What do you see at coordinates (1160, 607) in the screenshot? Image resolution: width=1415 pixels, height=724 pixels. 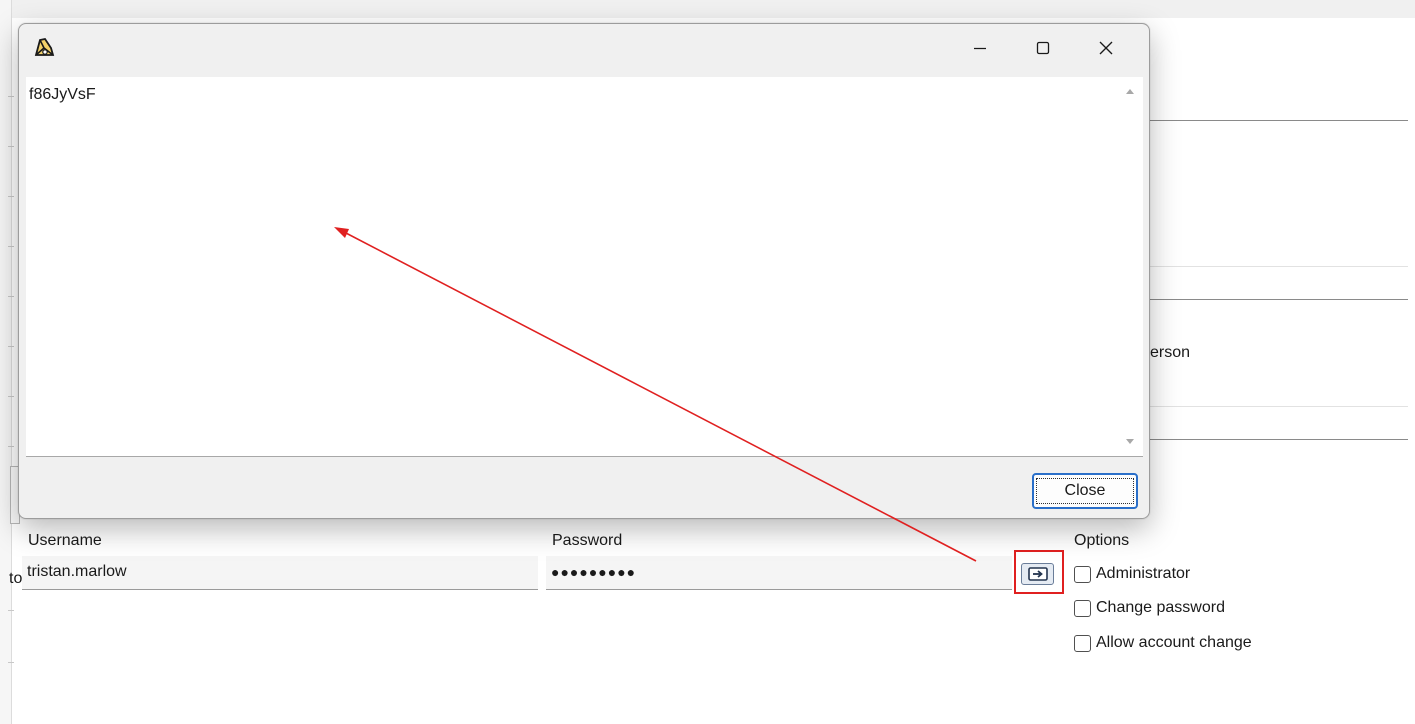 I see `option-label: Change password` at bounding box center [1160, 607].